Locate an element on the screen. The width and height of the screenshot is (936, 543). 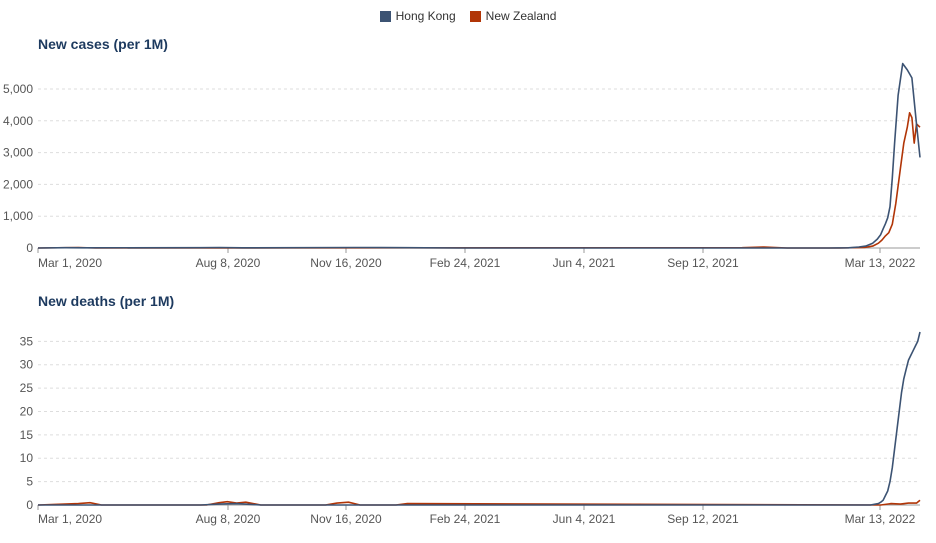
cases-y-tick-label: 4,000 is located at coordinates (18, 121).